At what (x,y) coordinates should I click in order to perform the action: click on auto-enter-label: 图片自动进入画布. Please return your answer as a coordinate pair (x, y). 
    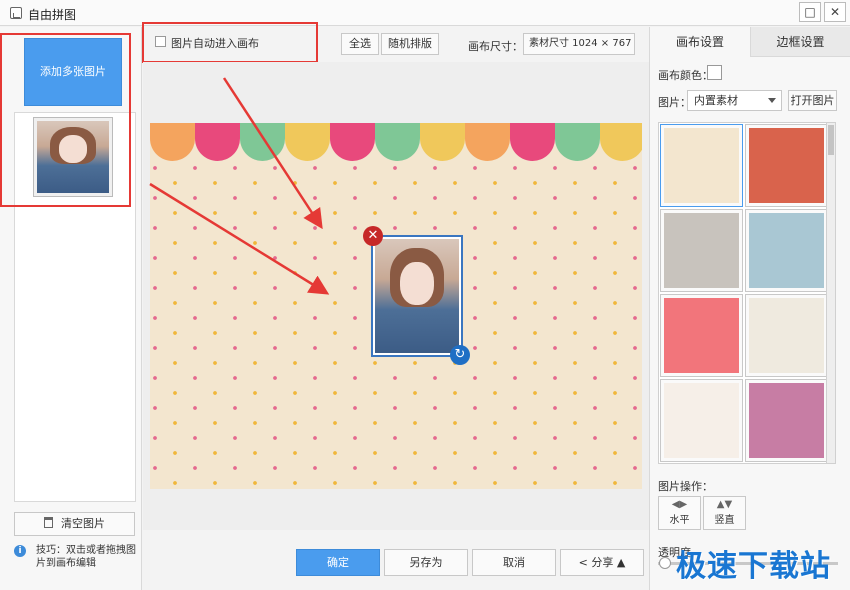
    Looking at the image, I should click on (215, 43).